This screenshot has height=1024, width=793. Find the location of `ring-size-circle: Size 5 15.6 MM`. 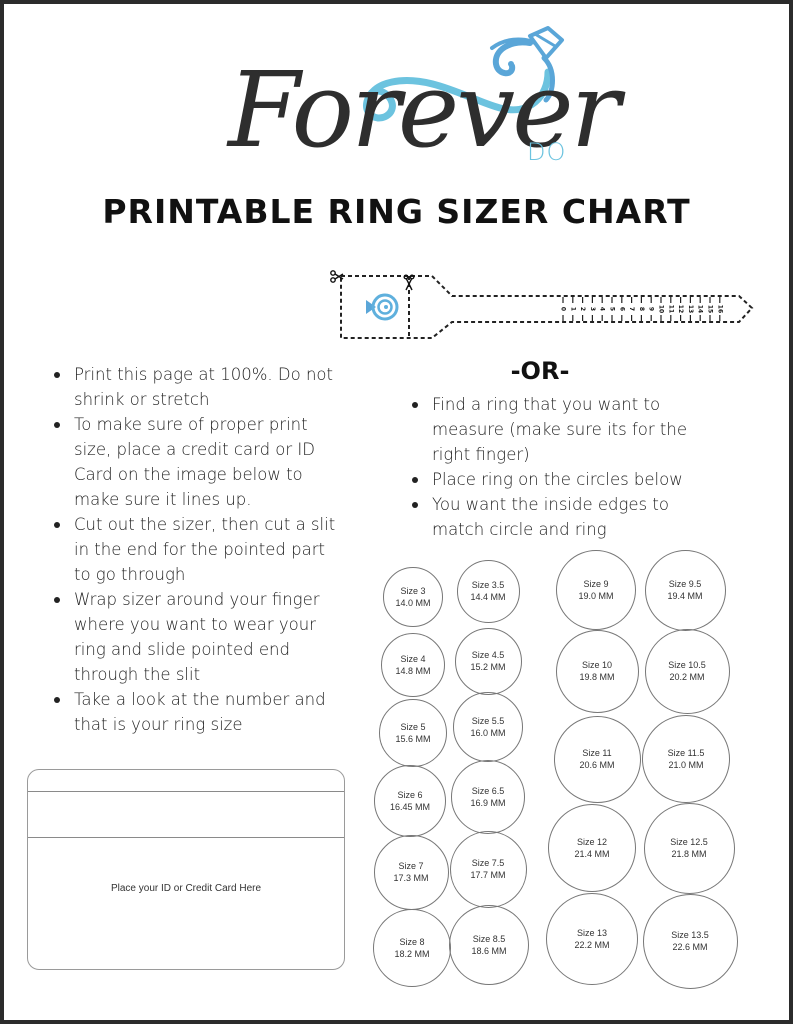

ring-size-circle: Size 5 15.6 MM is located at coordinates (413, 733).